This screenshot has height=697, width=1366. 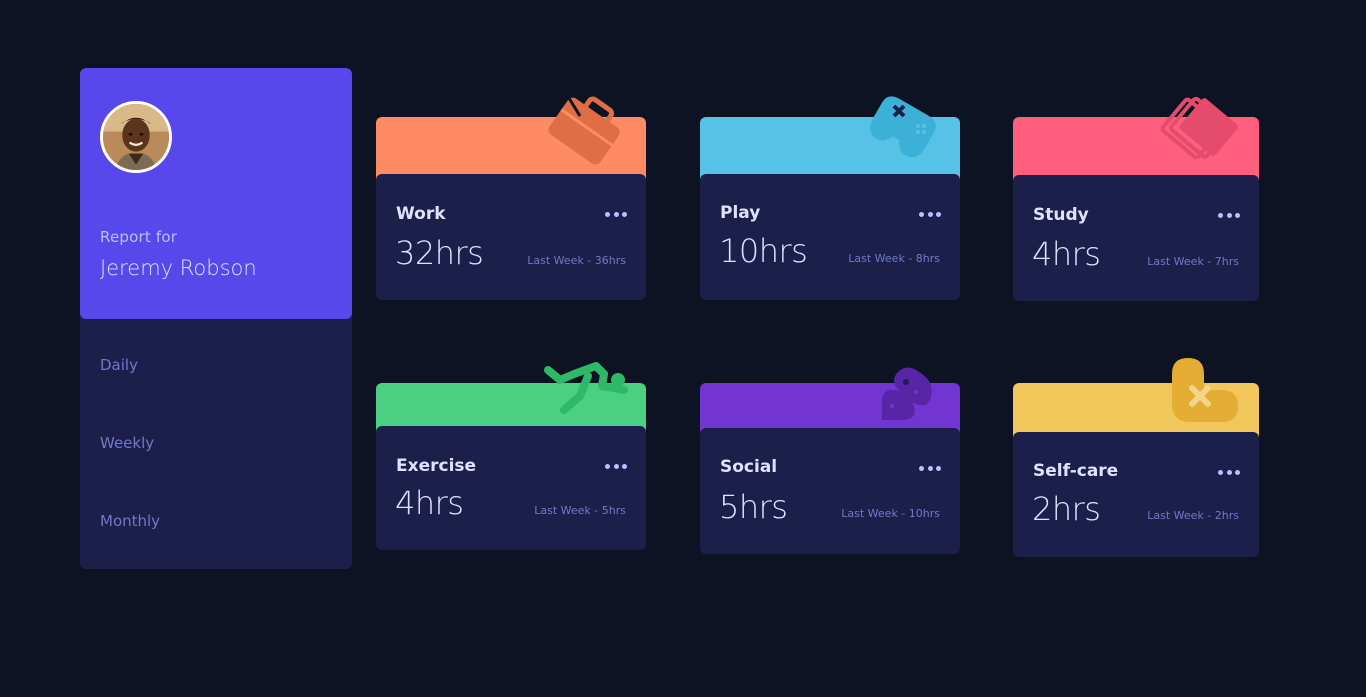 I want to click on user-name: Jeremy Robson, so click(x=178, y=268).